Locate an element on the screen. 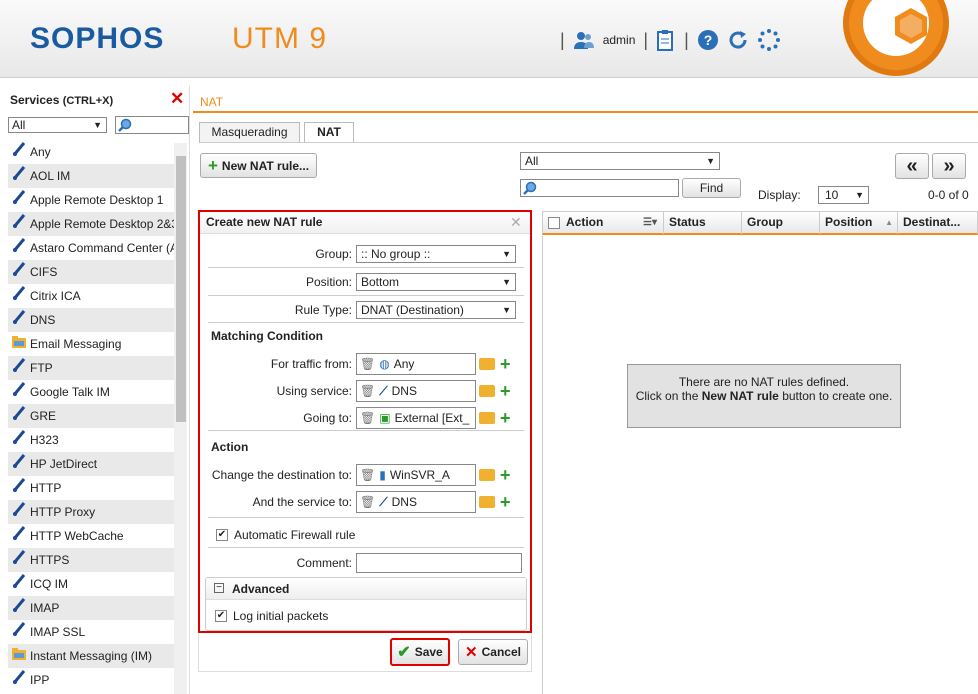 The width and height of the screenshot is (978, 694). list-item: HTTP is located at coordinates (91, 488).